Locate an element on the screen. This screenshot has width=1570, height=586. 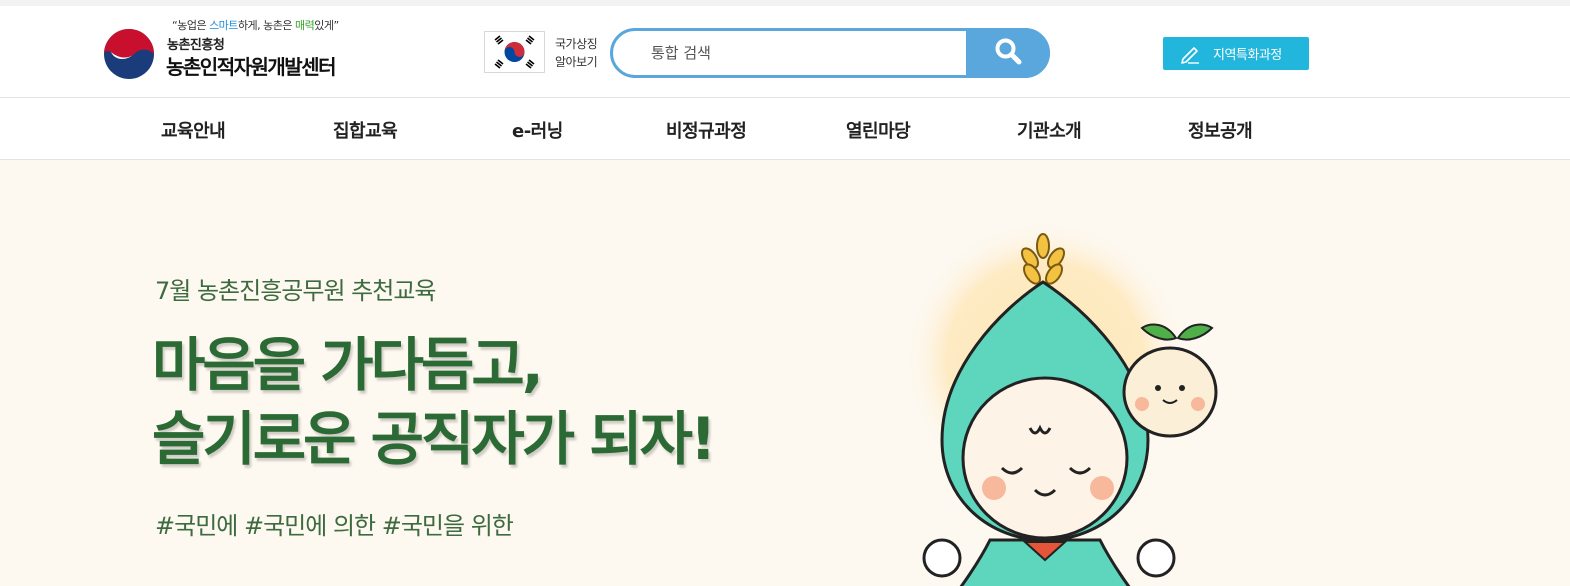
hero-title: 마음을 가다듬고, 슬기로운 공직자가 되자! is located at coordinates (434, 402).